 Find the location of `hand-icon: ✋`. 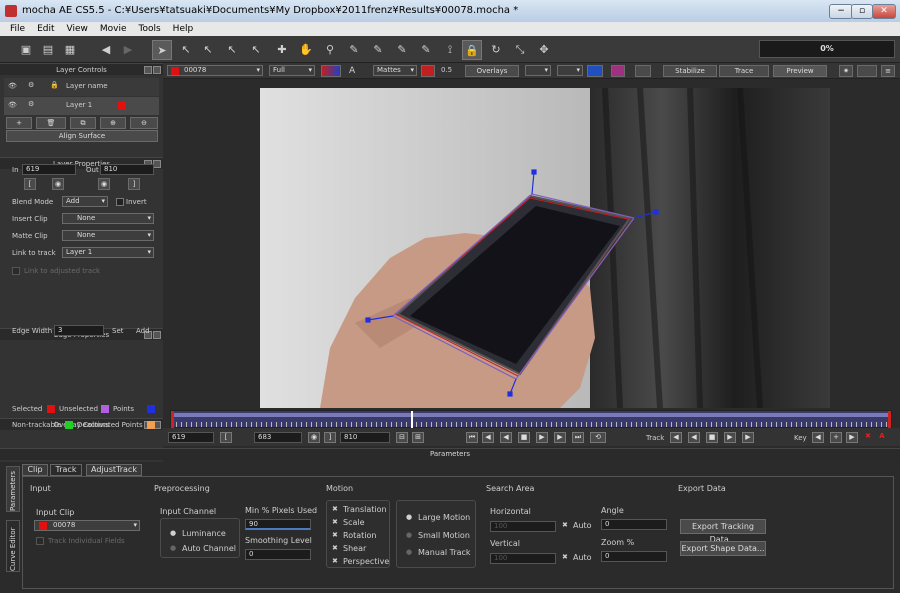

hand-icon: ✋ is located at coordinates (306, 50).